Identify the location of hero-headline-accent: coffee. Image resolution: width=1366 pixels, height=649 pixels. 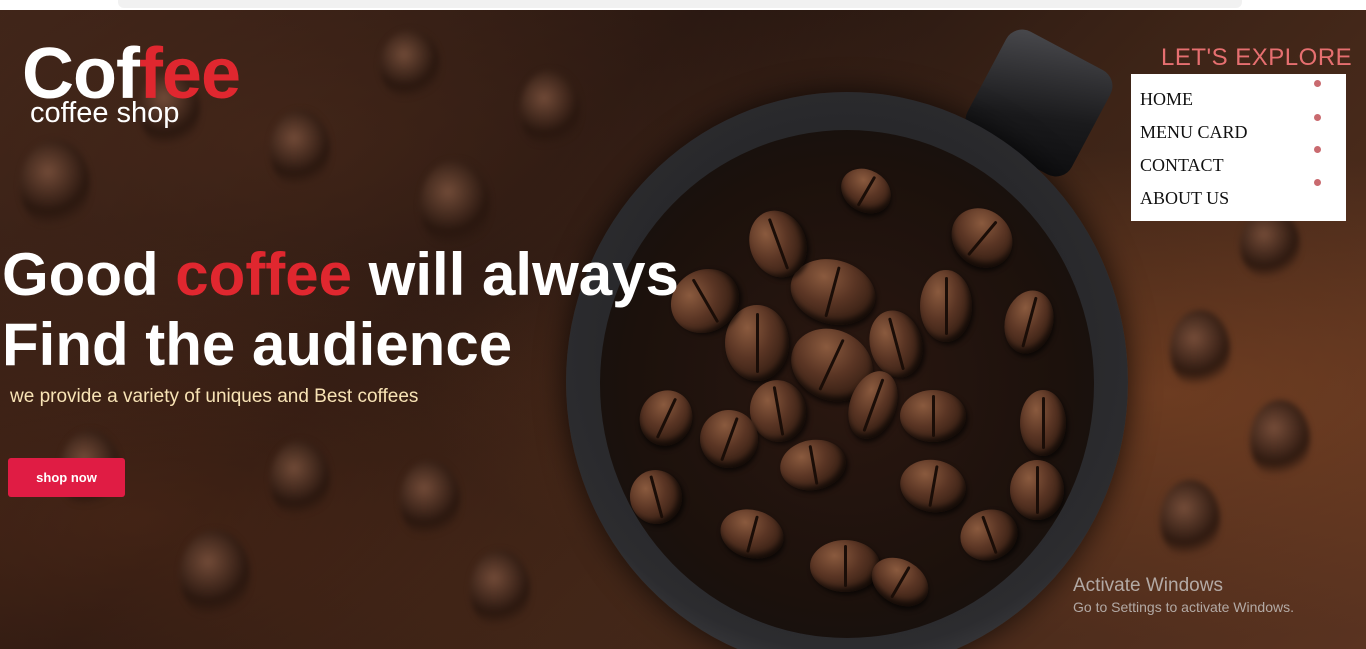
(264, 274).